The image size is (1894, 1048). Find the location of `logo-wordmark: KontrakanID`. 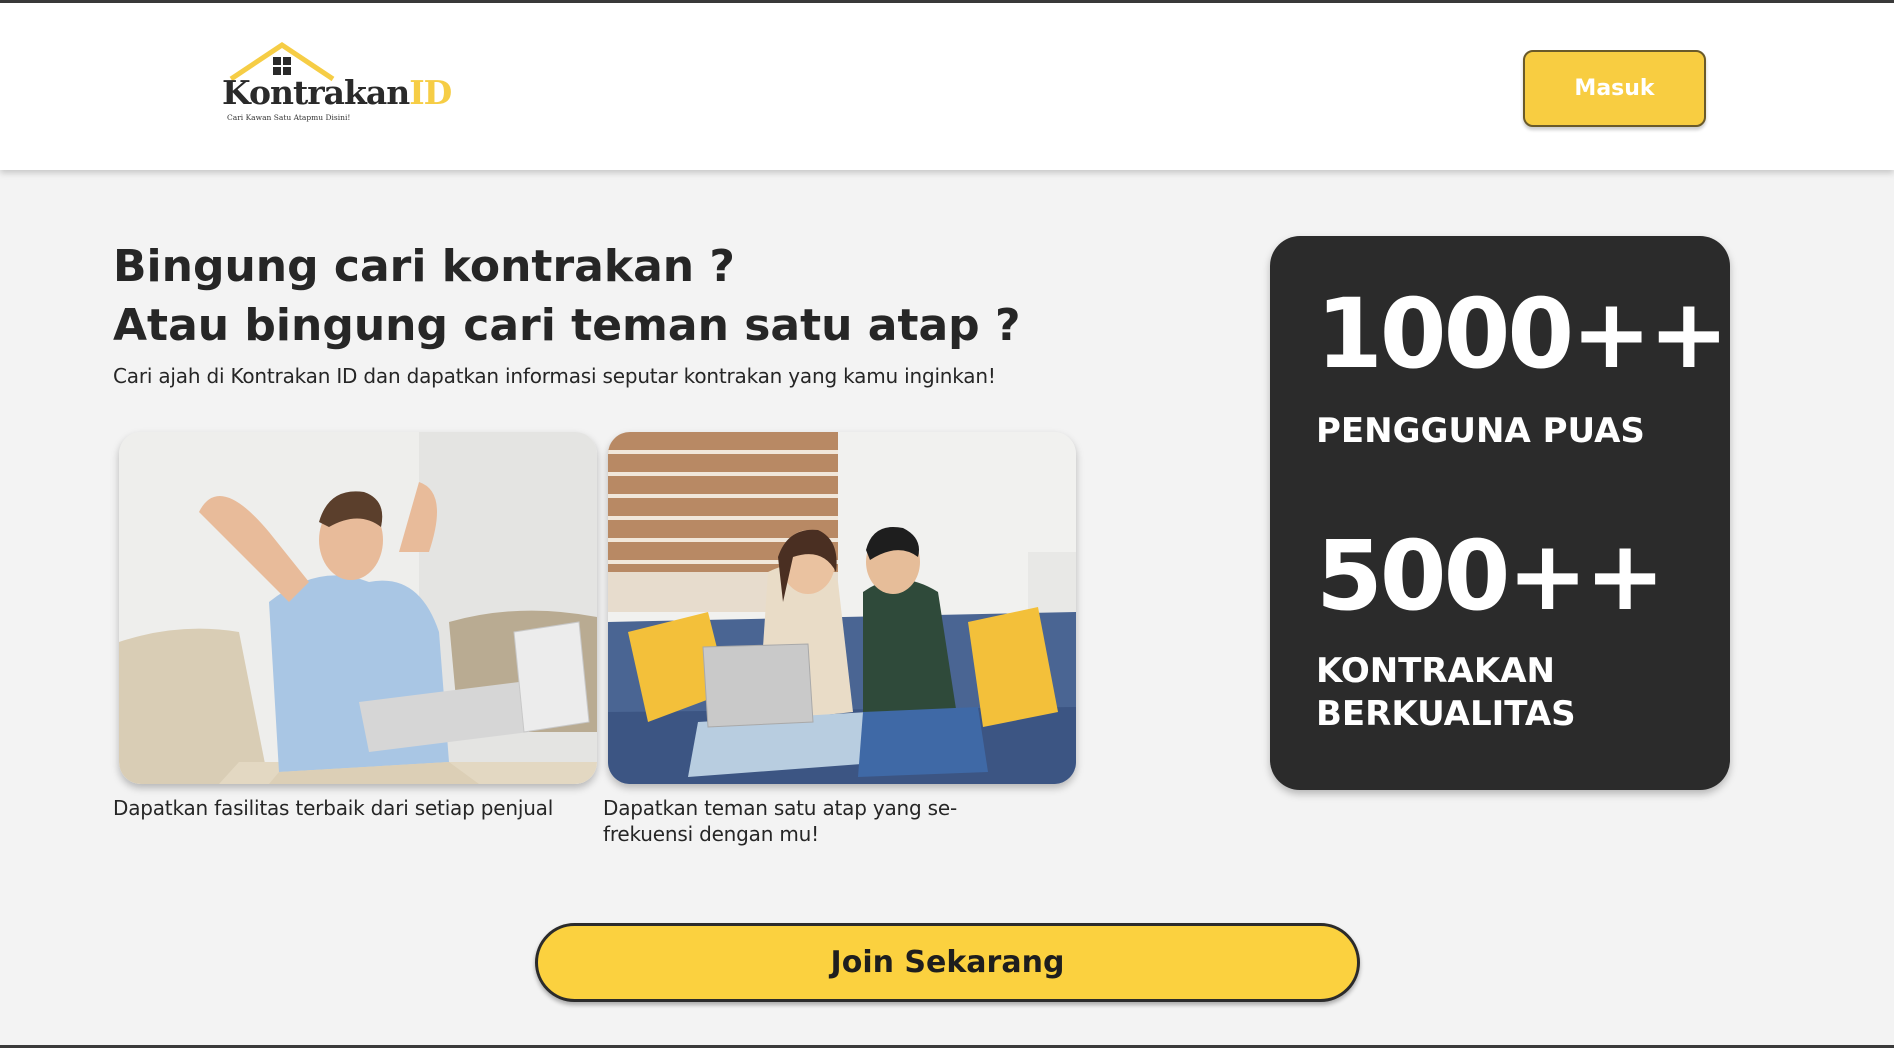

logo-wordmark: KontrakanID is located at coordinates (337, 92).